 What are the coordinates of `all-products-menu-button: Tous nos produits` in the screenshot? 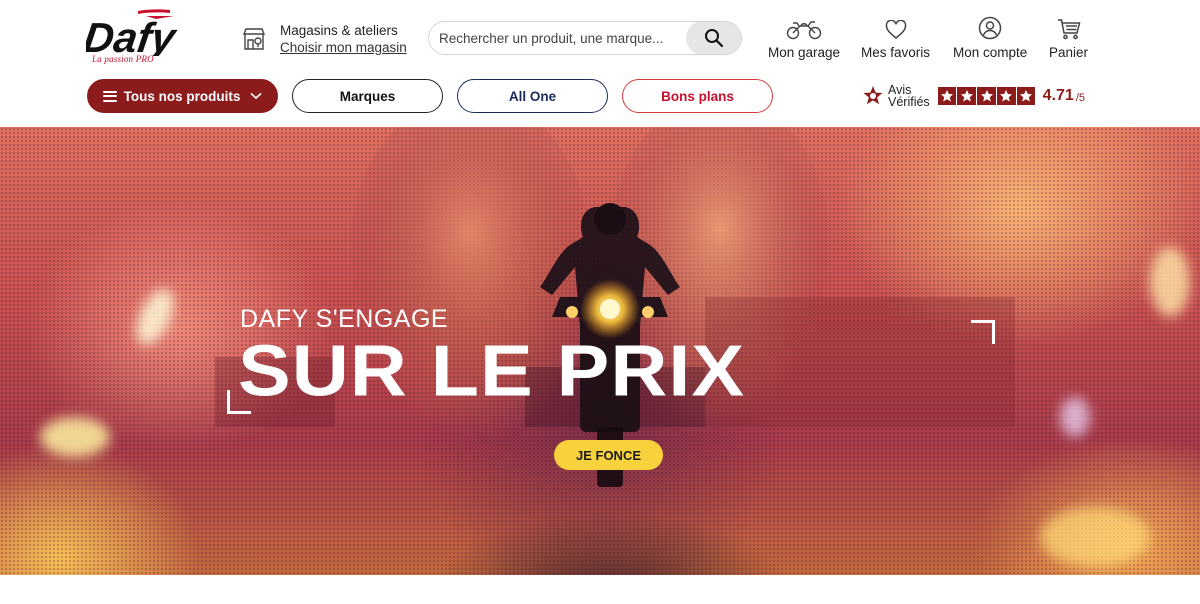 It's located at (182, 96).